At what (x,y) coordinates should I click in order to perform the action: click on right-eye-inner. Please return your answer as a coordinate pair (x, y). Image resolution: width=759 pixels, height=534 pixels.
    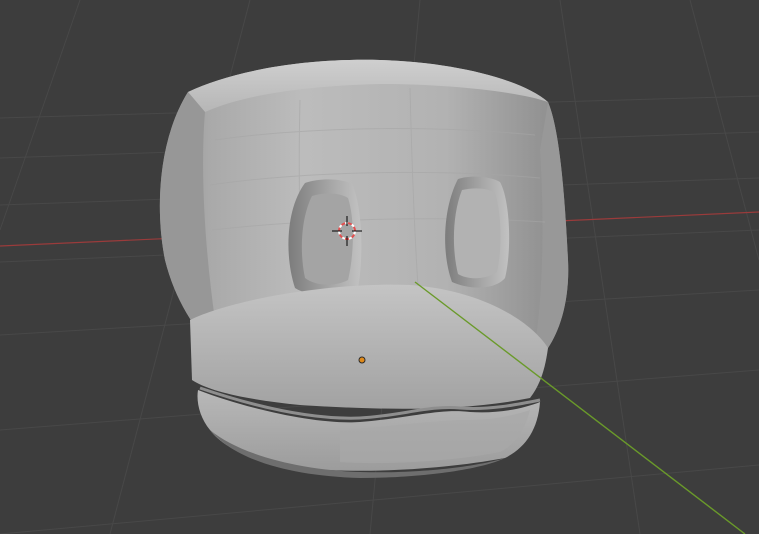
    Looking at the image, I should click on (477, 233).